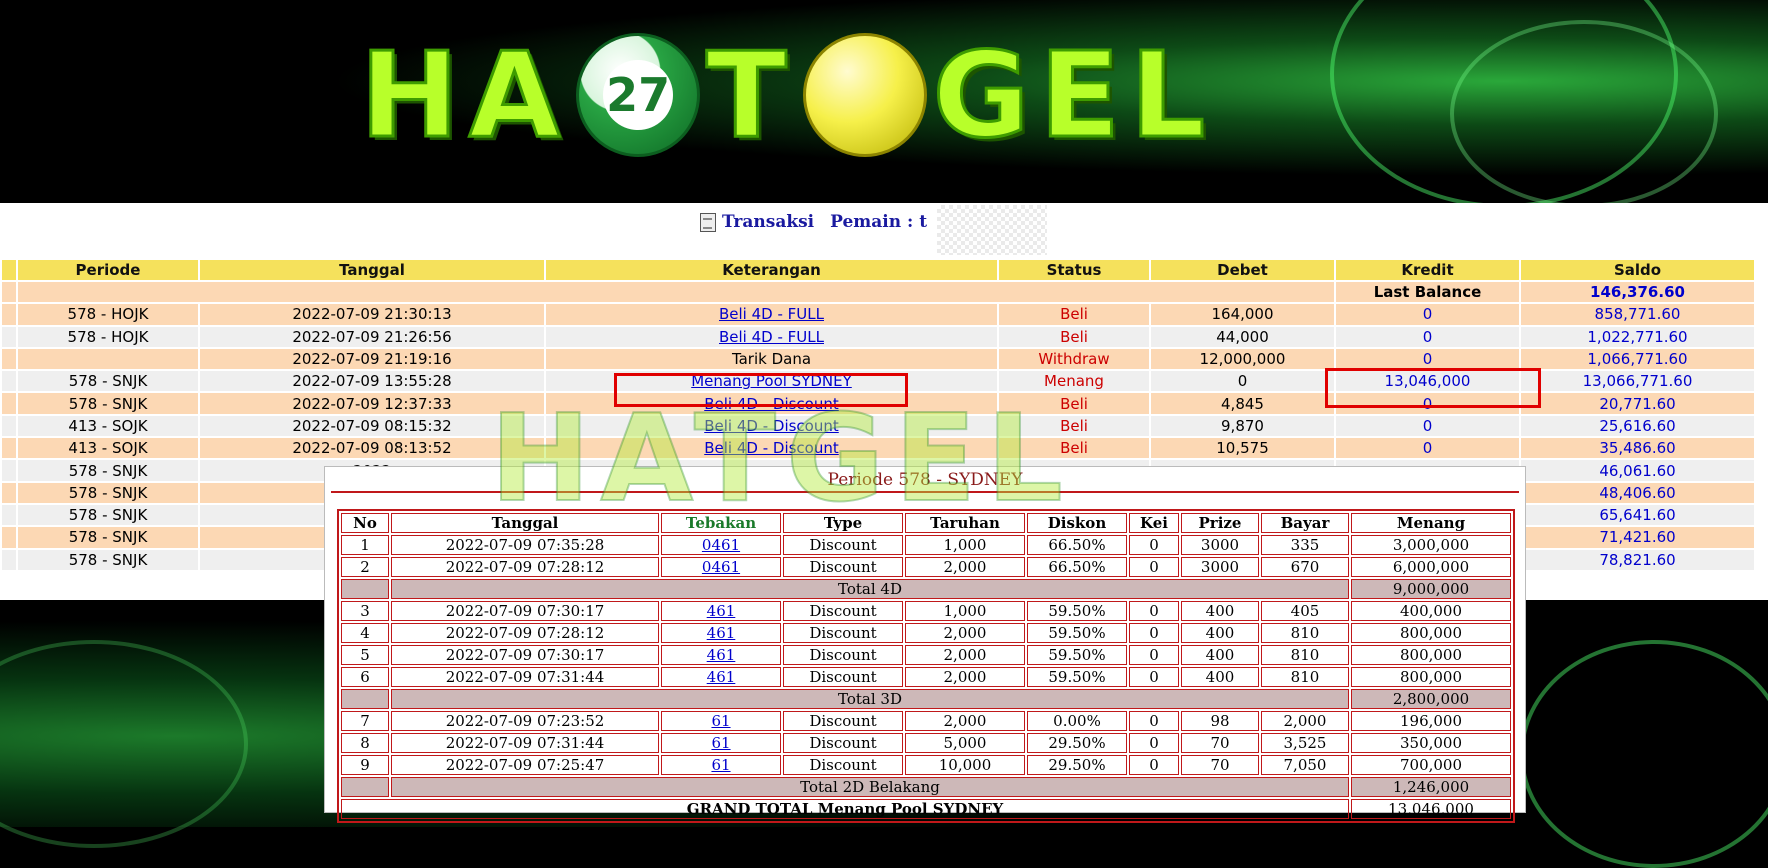 This screenshot has height=868, width=1768. What do you see at coordinates (372, 270) in the screenshot?
I see `col-tanggal: Tanggal` at bounding box center [372, 270].